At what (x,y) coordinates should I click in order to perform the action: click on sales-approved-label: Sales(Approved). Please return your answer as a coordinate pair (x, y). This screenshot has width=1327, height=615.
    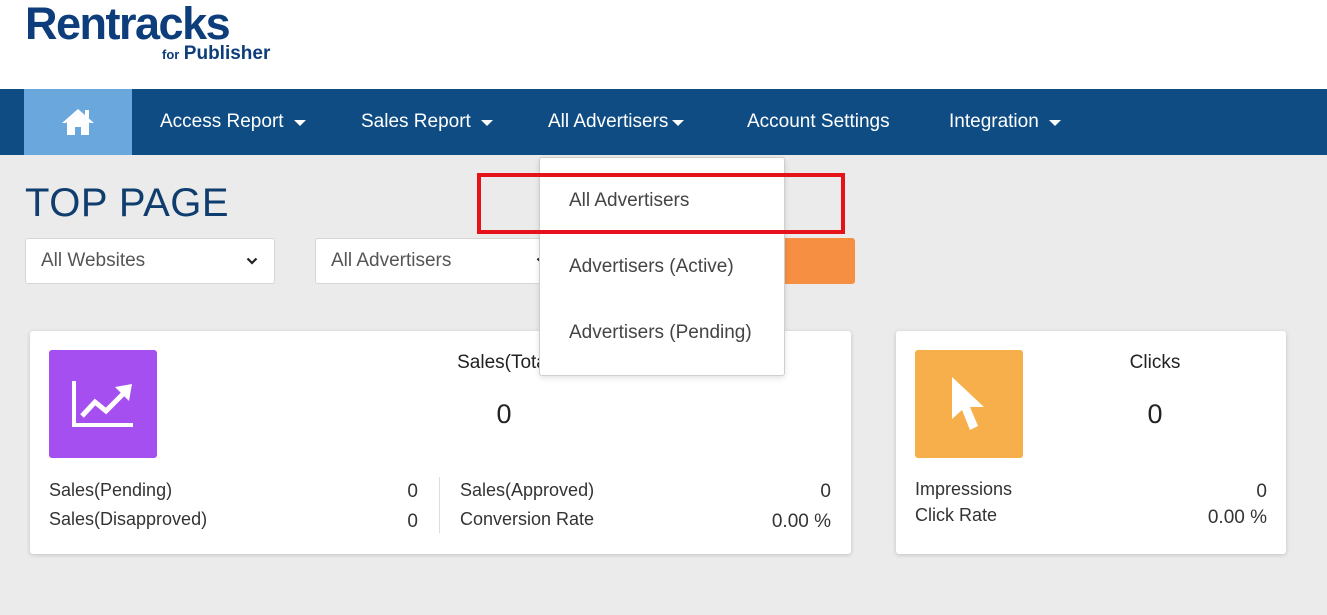
    Looking at the image, I should click on (527, 490).